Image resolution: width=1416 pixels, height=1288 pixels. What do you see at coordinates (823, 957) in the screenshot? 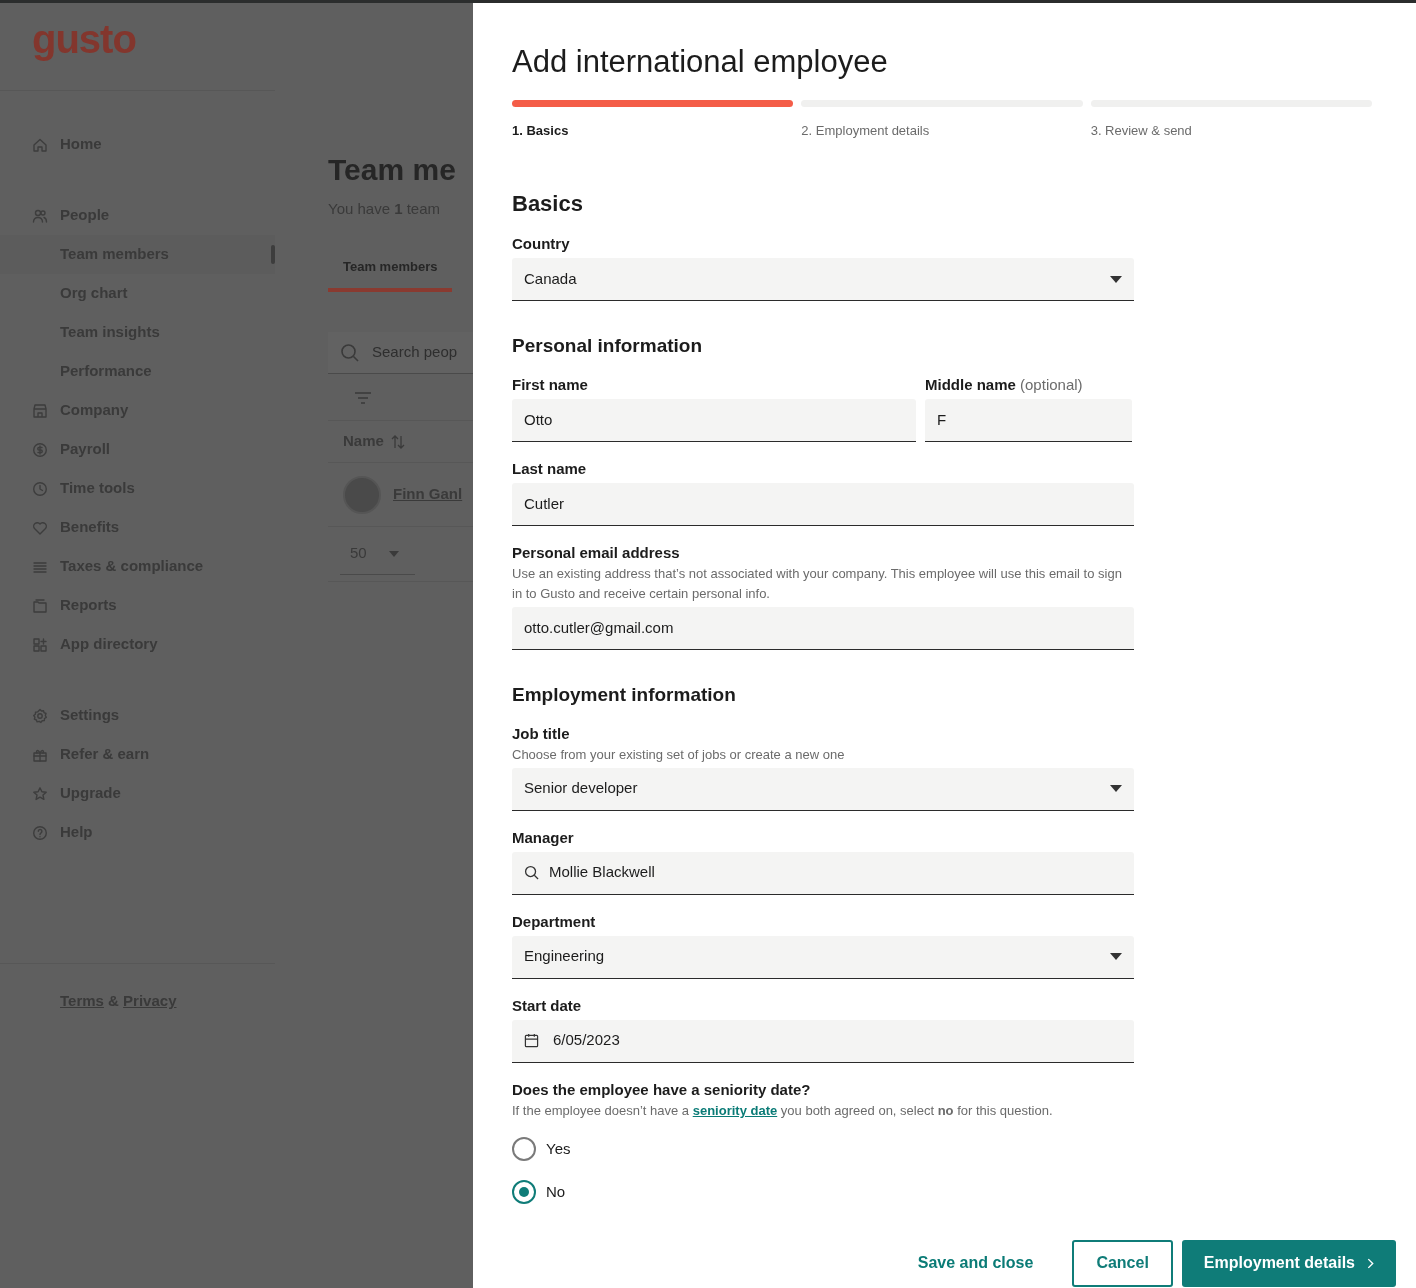
I see `select-field: Engineering` at bounding box center [823, 957].